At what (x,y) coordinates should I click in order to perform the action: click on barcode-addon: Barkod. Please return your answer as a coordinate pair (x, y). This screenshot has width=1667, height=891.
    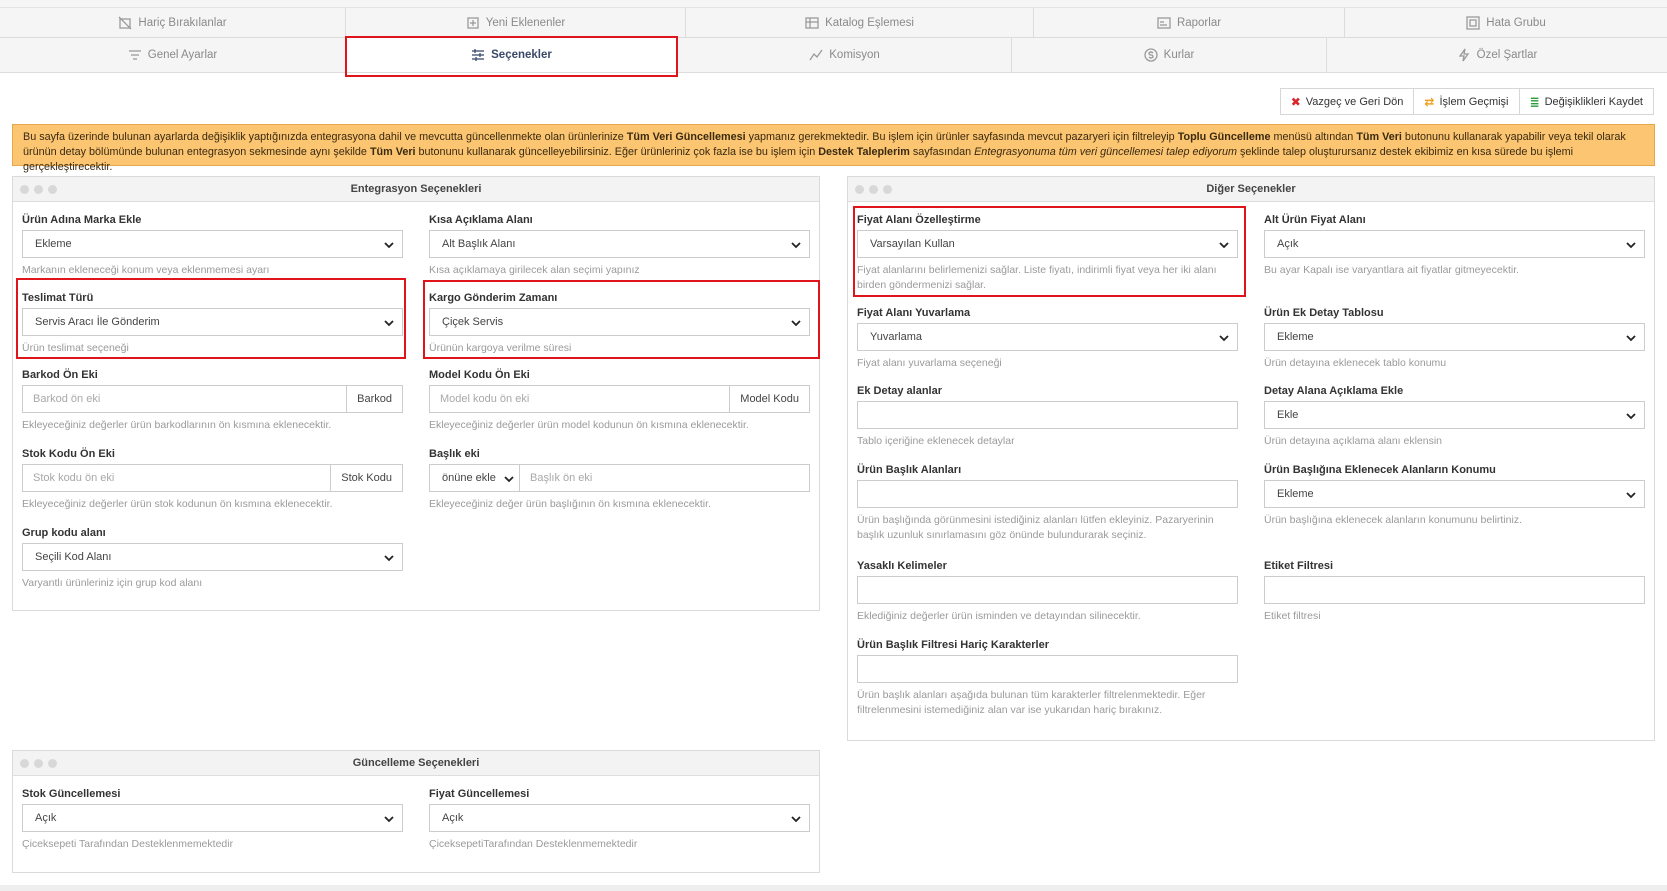
    Looking at the image, I should click on (375, 399).